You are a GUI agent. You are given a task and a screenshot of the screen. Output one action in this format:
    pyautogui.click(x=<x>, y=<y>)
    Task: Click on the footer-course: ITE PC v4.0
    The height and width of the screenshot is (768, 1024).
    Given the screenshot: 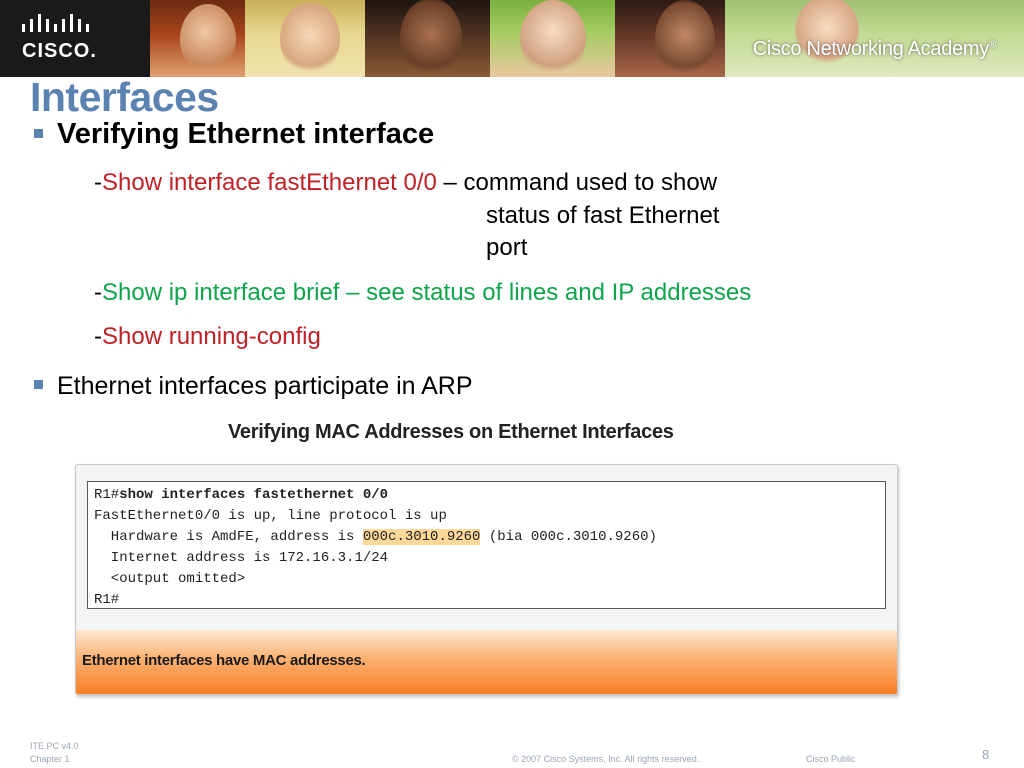 What is the action you would take?
    pyautogui.click(x=54, y=746)
    